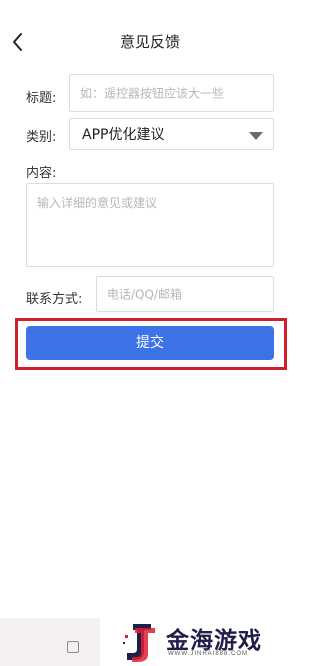 The width and height of the screenshot is (320, 666). I want to click on watermark-logo-icon, so click(139, 643).